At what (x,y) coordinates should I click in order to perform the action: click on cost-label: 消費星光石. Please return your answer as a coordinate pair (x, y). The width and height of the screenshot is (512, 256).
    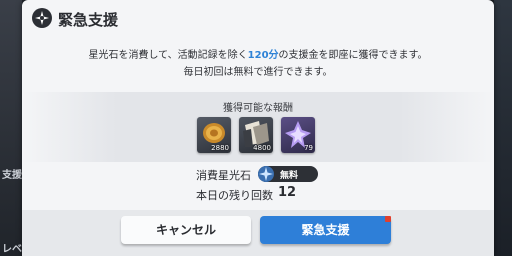
    Looking at the image, I should click on (223, 175).